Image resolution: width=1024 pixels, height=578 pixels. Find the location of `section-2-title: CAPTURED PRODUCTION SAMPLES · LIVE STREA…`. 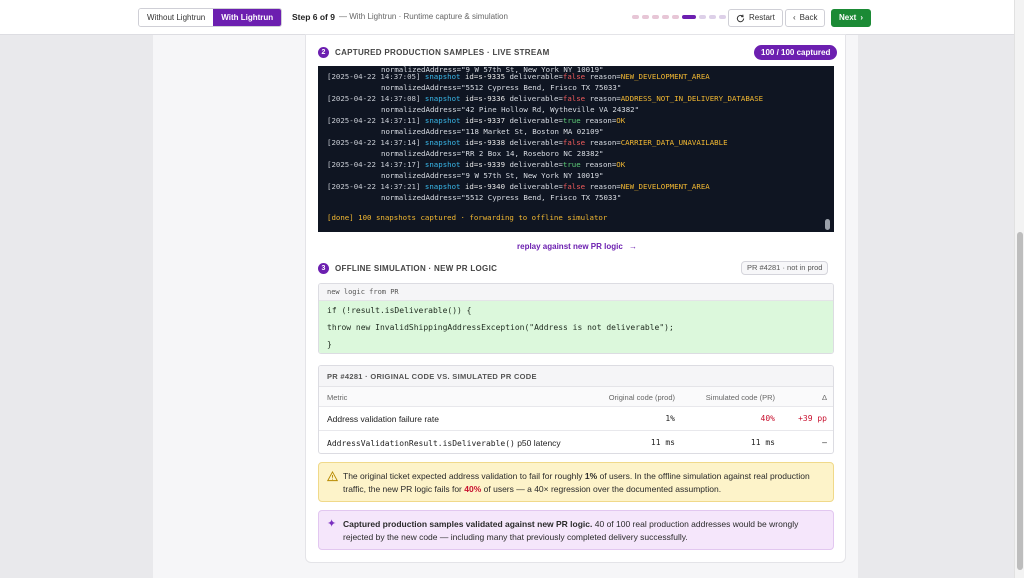

section-2-title: CAPTURED PRODUCTION SAMPLES · LIVE STREA… is located at coordinates (442, 52).